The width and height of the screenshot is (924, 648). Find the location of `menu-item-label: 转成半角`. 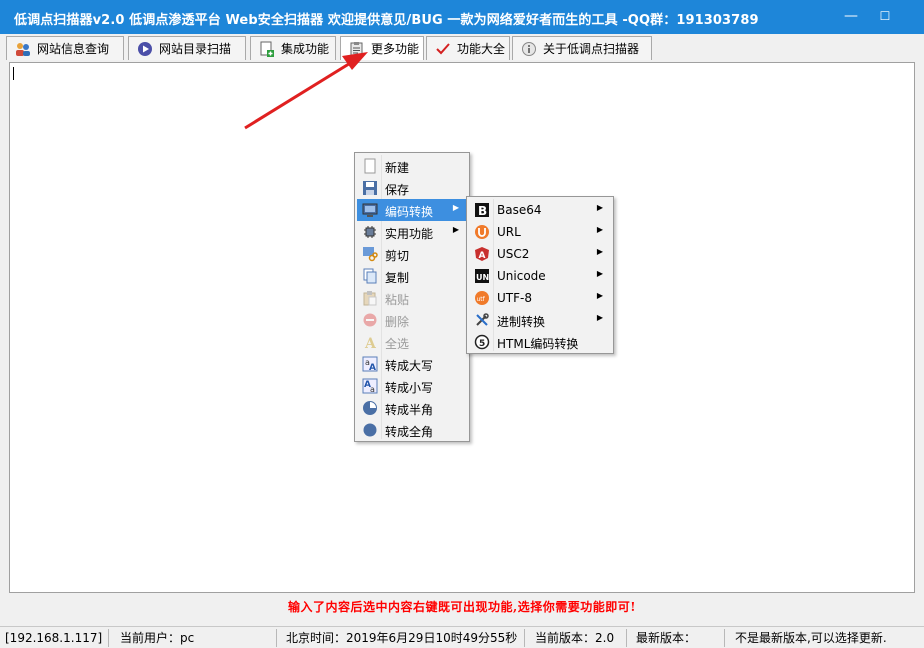

menu-item-label: 转成半角 is located at coordinates (409, 410).